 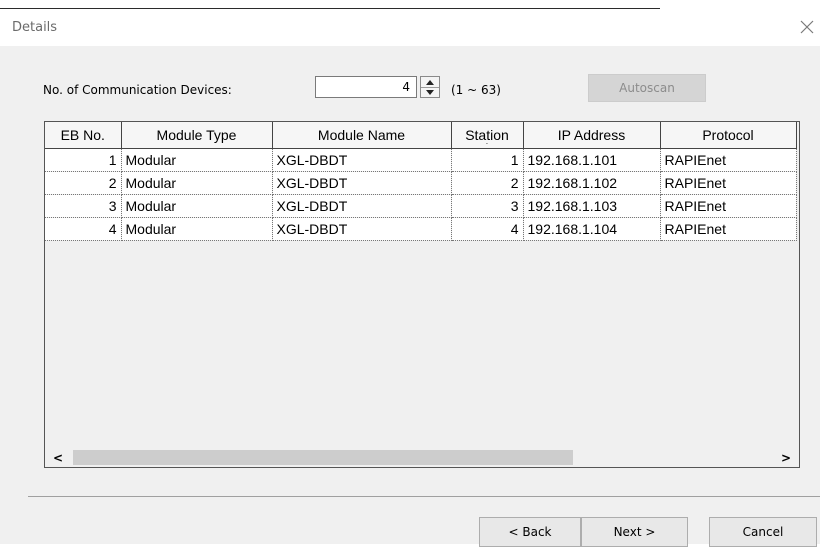 I want to click on cancel-button: Cancel, so click(x=763, y=532).